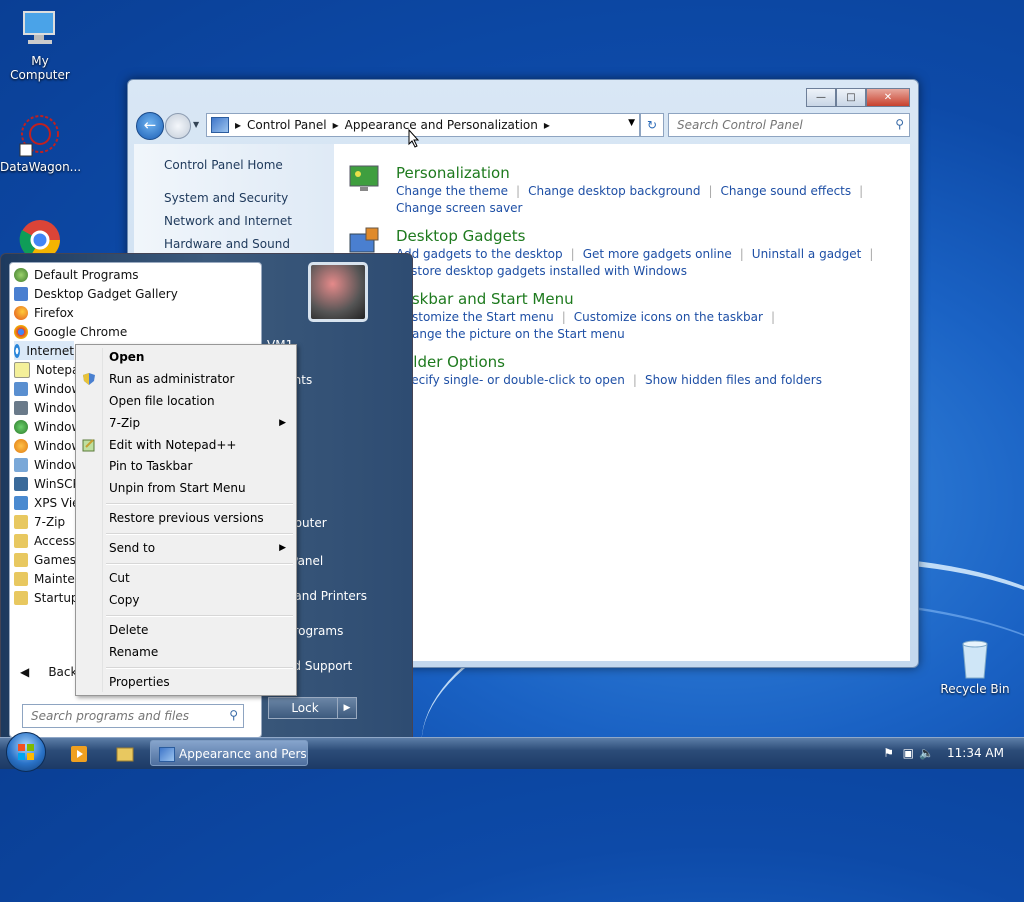 The image size is (1024, 902). What do you see at coordinates (79, 754) in the screenshot?
I see `taskbar-media-player` at bounding box center [79, 754].